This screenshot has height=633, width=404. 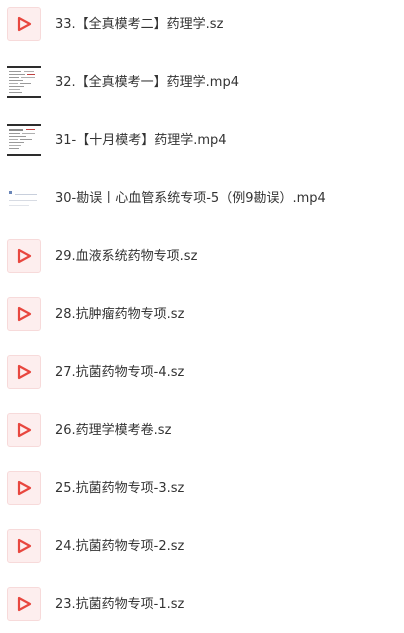 What do you see at coordinates (120, 314) in the screenshot?
I see `file-name: 28.抗肿瘤药物专项.sz` at bounding box center [120, 314].